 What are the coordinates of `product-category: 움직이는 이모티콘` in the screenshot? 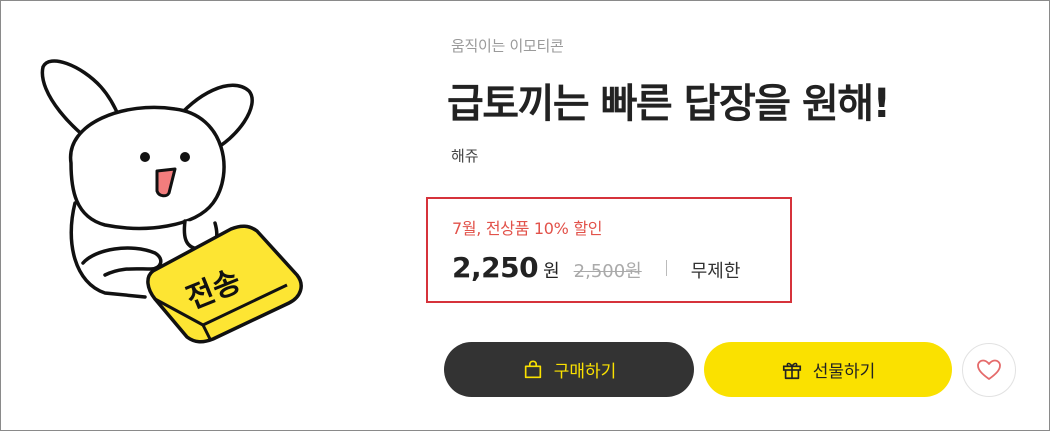 It's located at (507, 46).